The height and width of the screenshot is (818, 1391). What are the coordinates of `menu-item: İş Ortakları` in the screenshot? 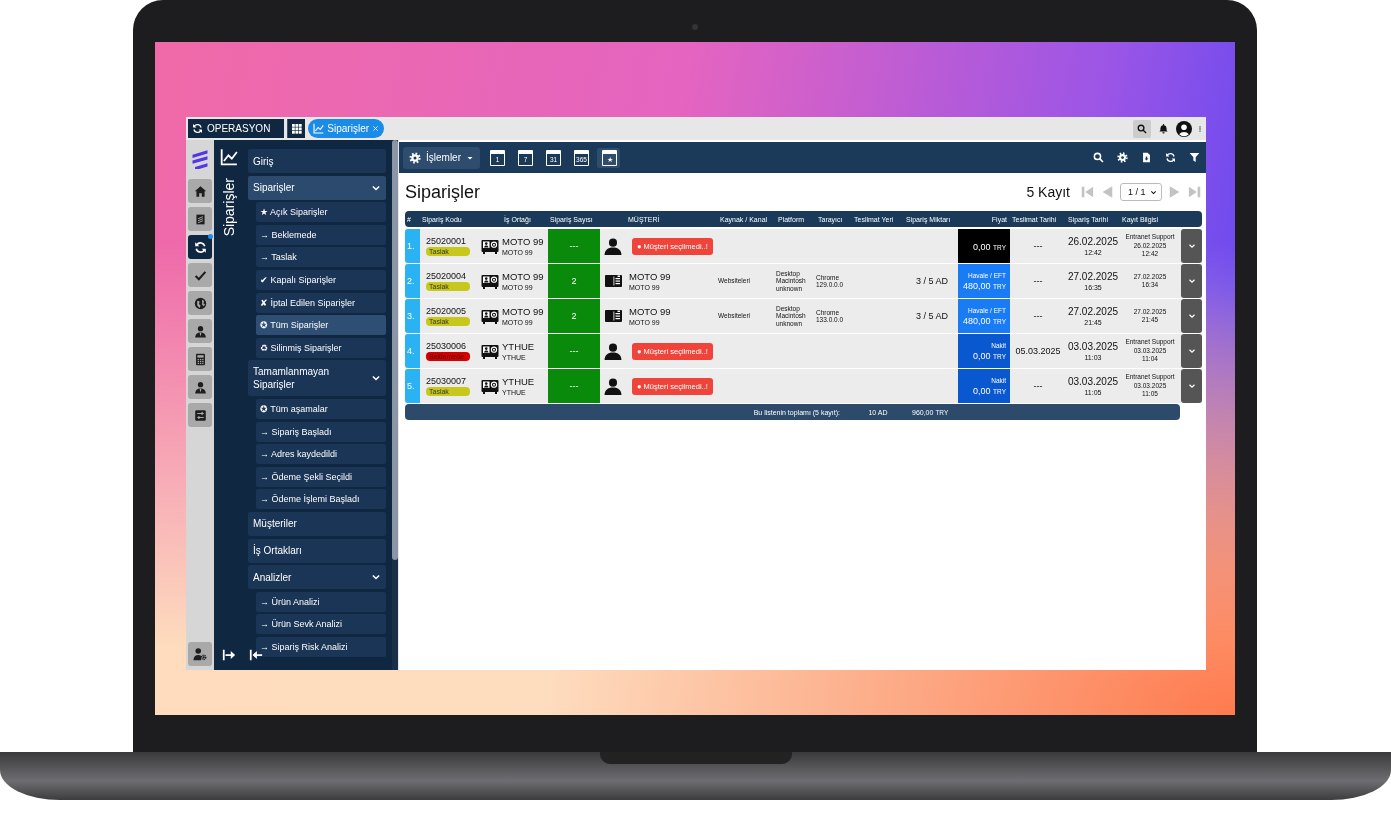 It's located at (317, 550).